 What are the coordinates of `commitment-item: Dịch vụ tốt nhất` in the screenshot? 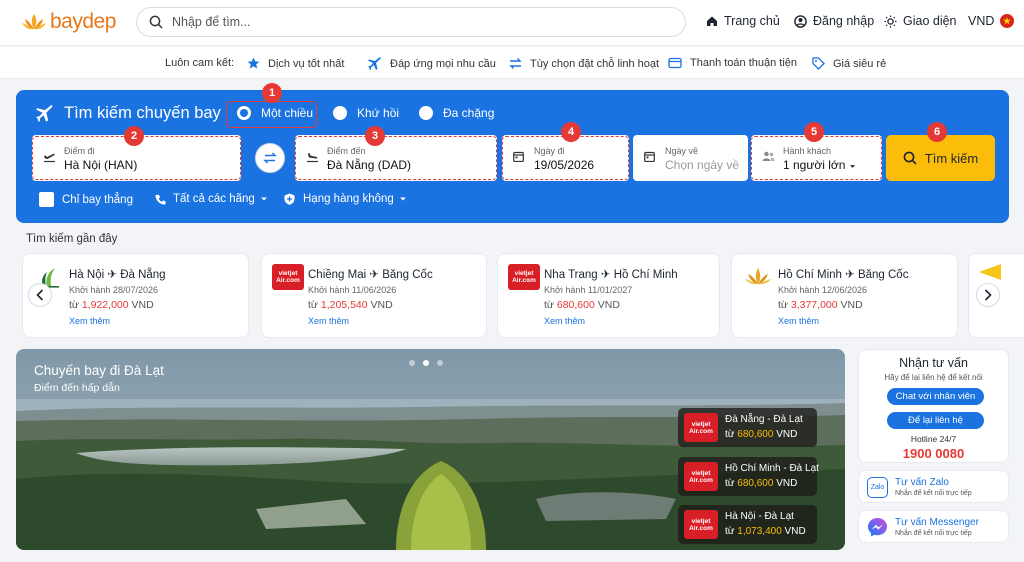 It's located at (295, 63).